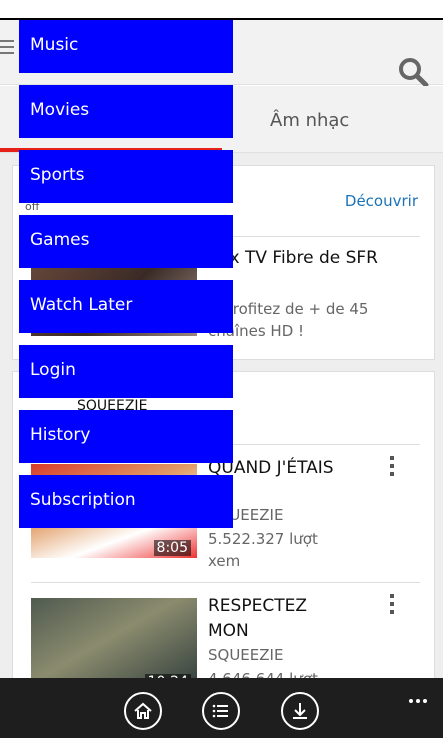 Image resolution: width=443 pixels, height=738 pixels. What do you see at coordinates (126, 371) in the screenshot?
I see `menu-item-login: Login` at bounding box center [126, 371].